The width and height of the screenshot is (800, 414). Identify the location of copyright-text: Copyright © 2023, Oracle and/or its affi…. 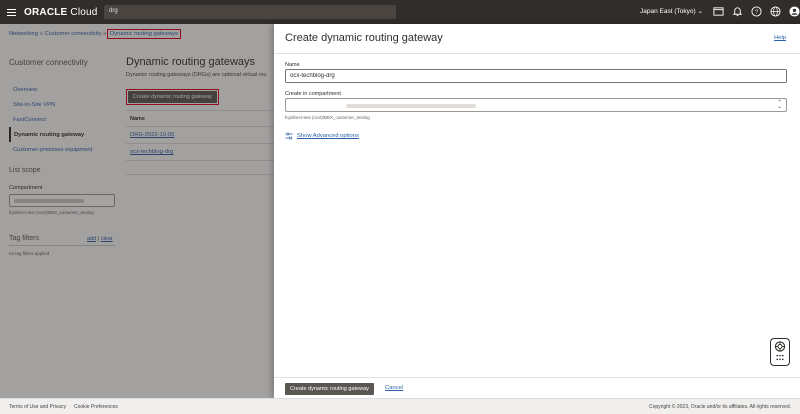
(720, 407).